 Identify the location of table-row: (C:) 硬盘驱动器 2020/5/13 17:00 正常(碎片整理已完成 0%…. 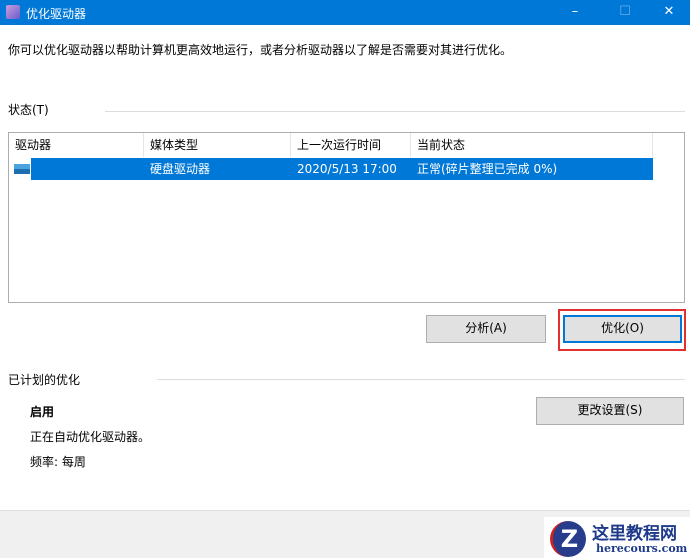
(331, 179).